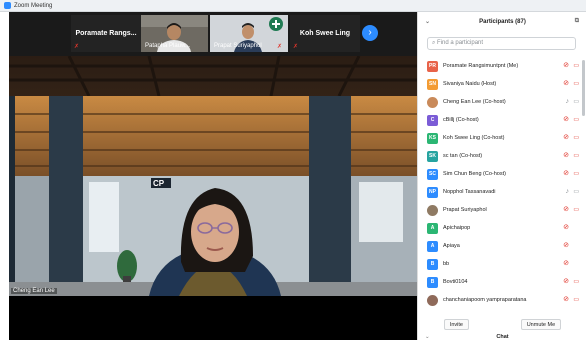  Describe the element at coordinates (502, 265) in the screenshot. I see `participant-row: Bbb ⊘` at that location.